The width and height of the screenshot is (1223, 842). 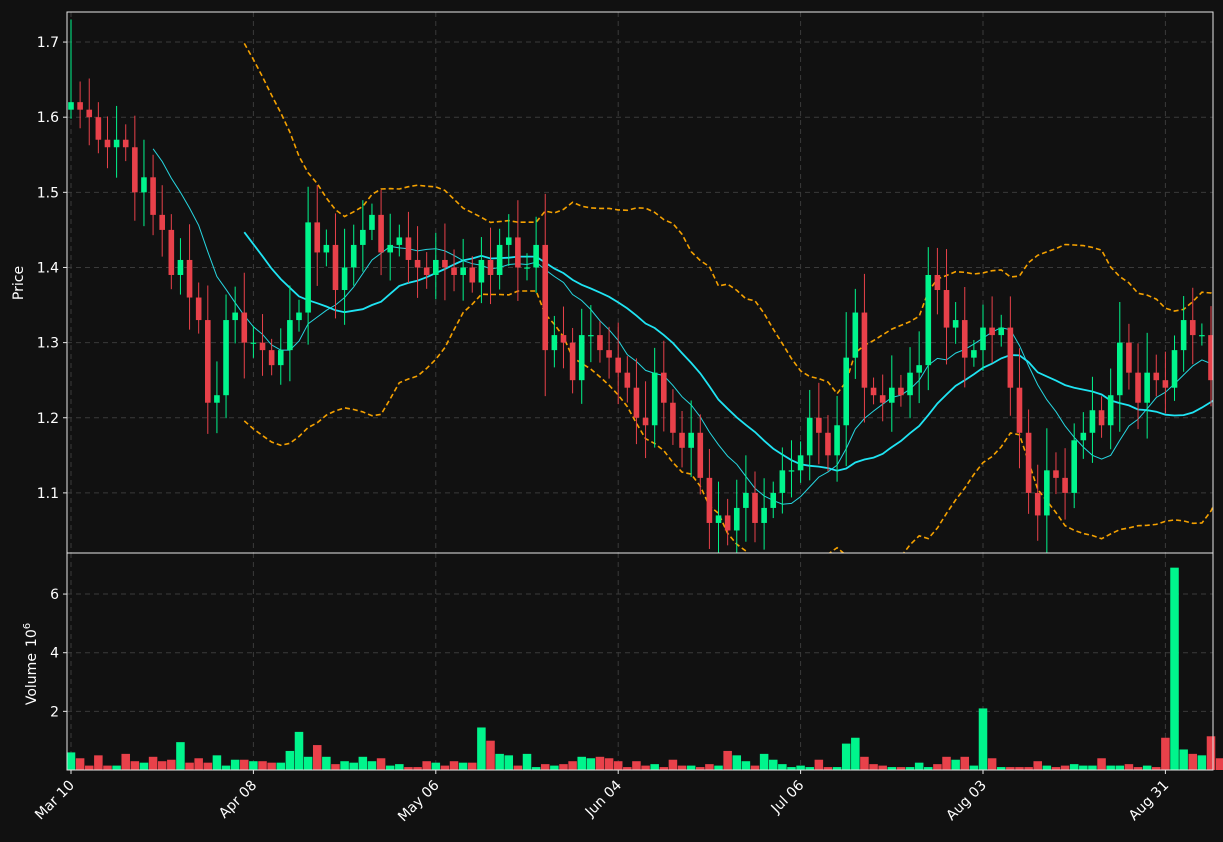 What do you see at coordinates (48, 268) in the screenshot?
I see `price-tick-label: 1.4` at bounding box center [48, 268].